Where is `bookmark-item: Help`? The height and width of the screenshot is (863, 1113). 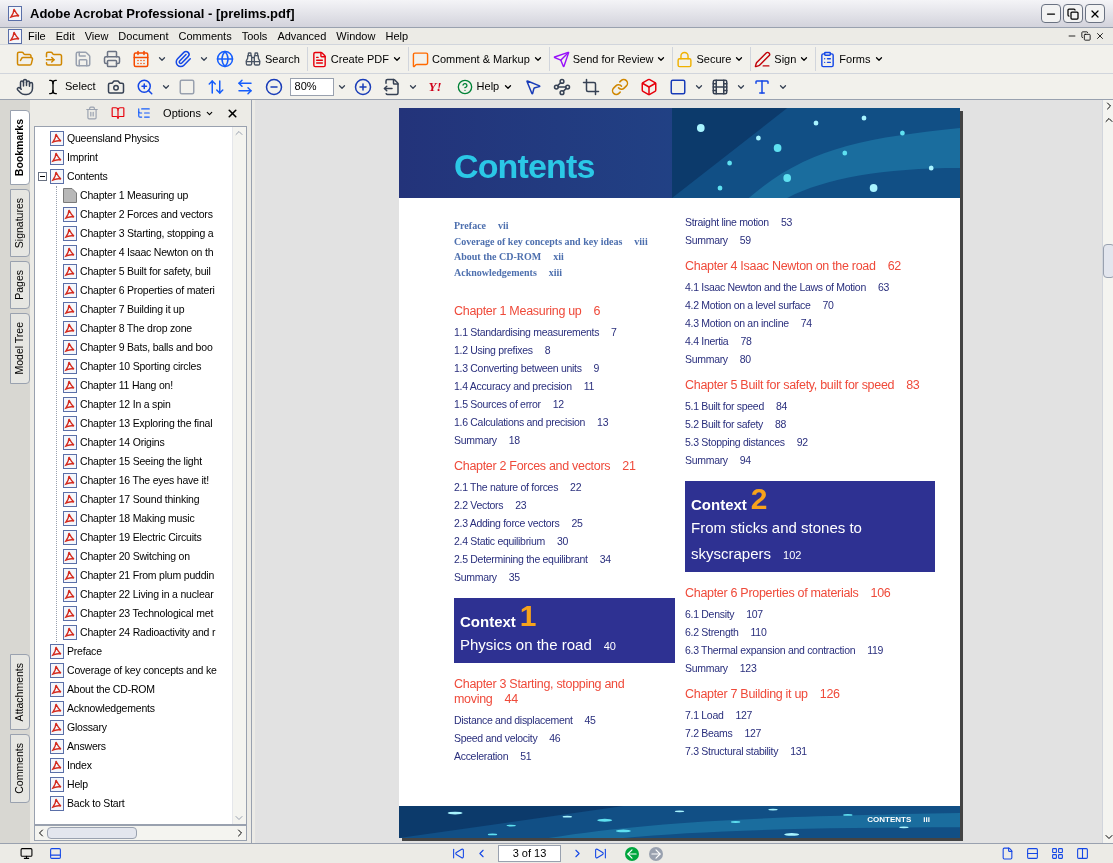 bookmark-item: Help is located at coordinates (77, 784).